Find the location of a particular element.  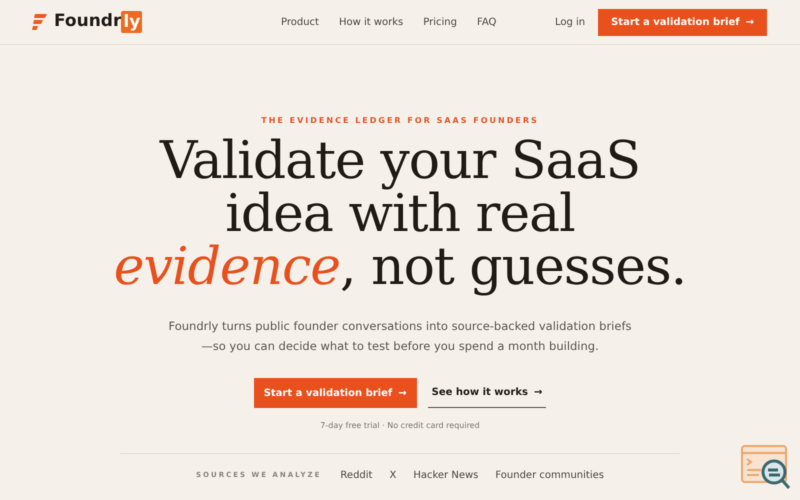

nav-link: FAQ is located at coordinates (486, 22).